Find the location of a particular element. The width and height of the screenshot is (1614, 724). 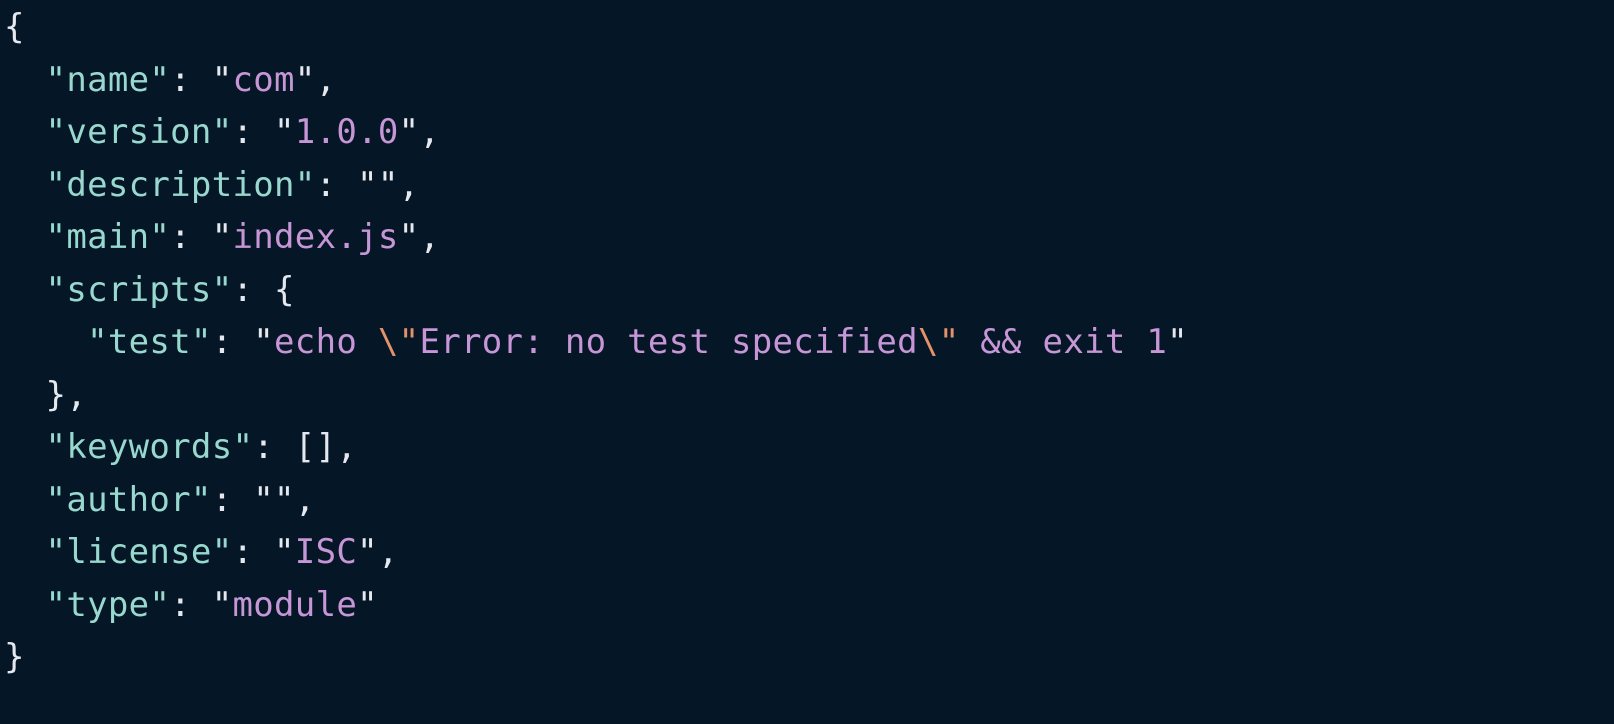

code-punctuation: : { is located at coordinates (263, 289).